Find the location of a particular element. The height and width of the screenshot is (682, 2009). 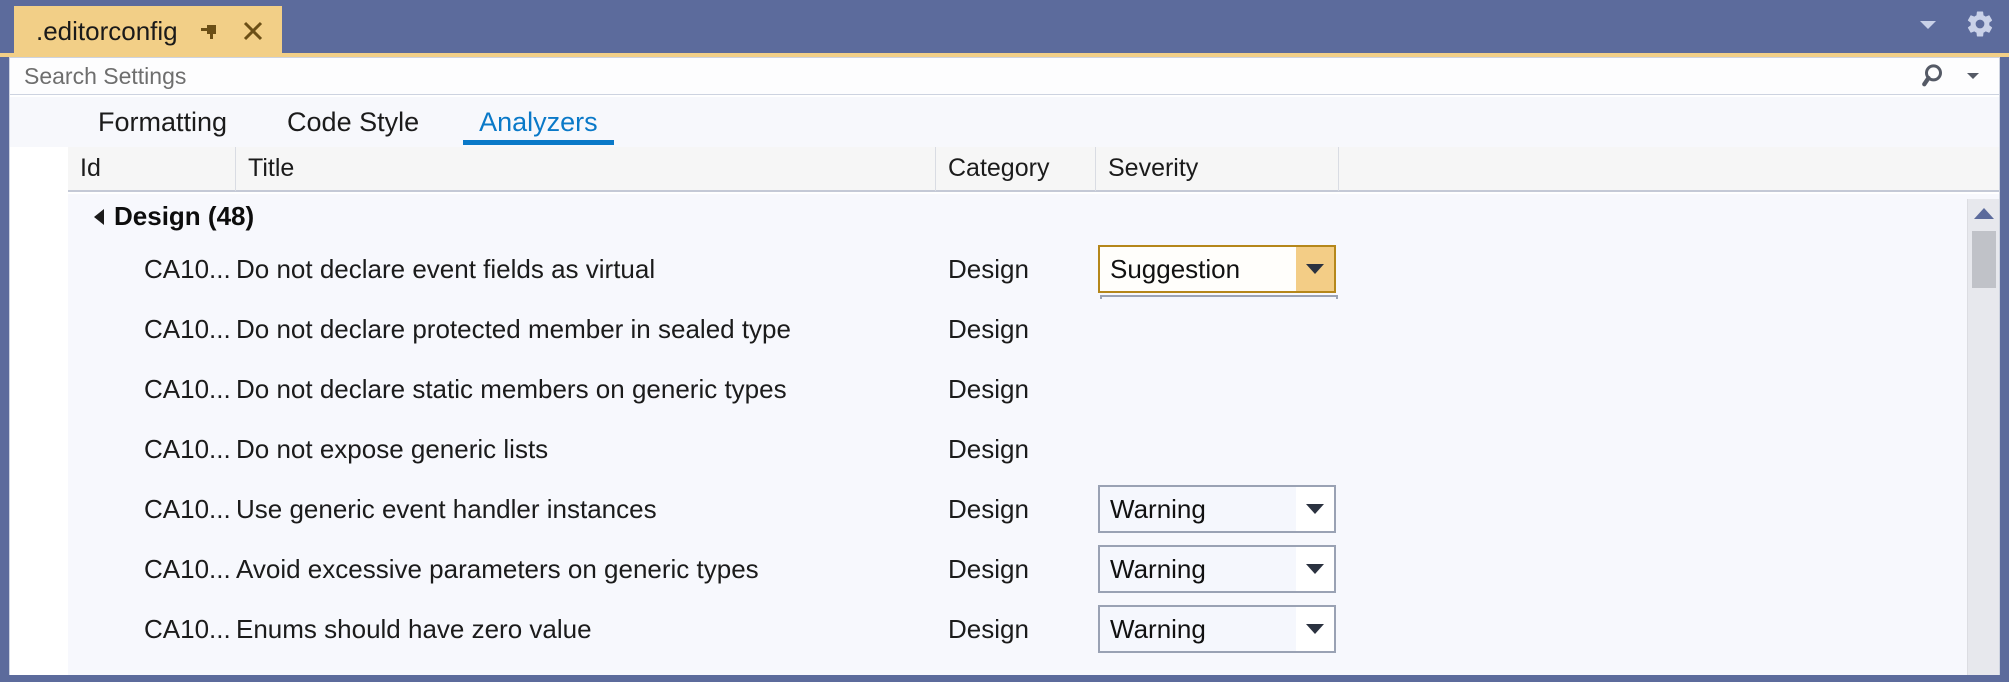

column-header-filler is located at coordinates (1669, 169).